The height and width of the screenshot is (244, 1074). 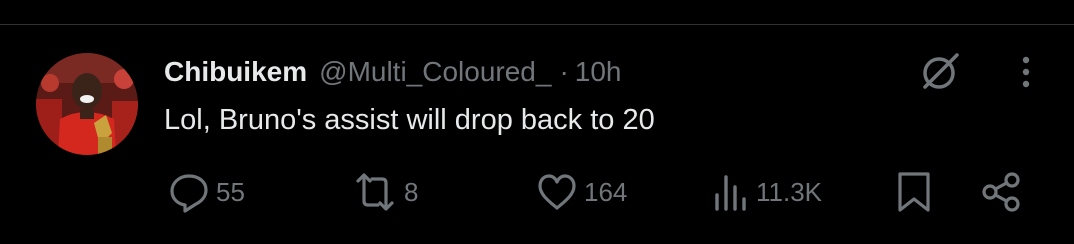 I want to click on grok-icon, so click(x=941, y=71).